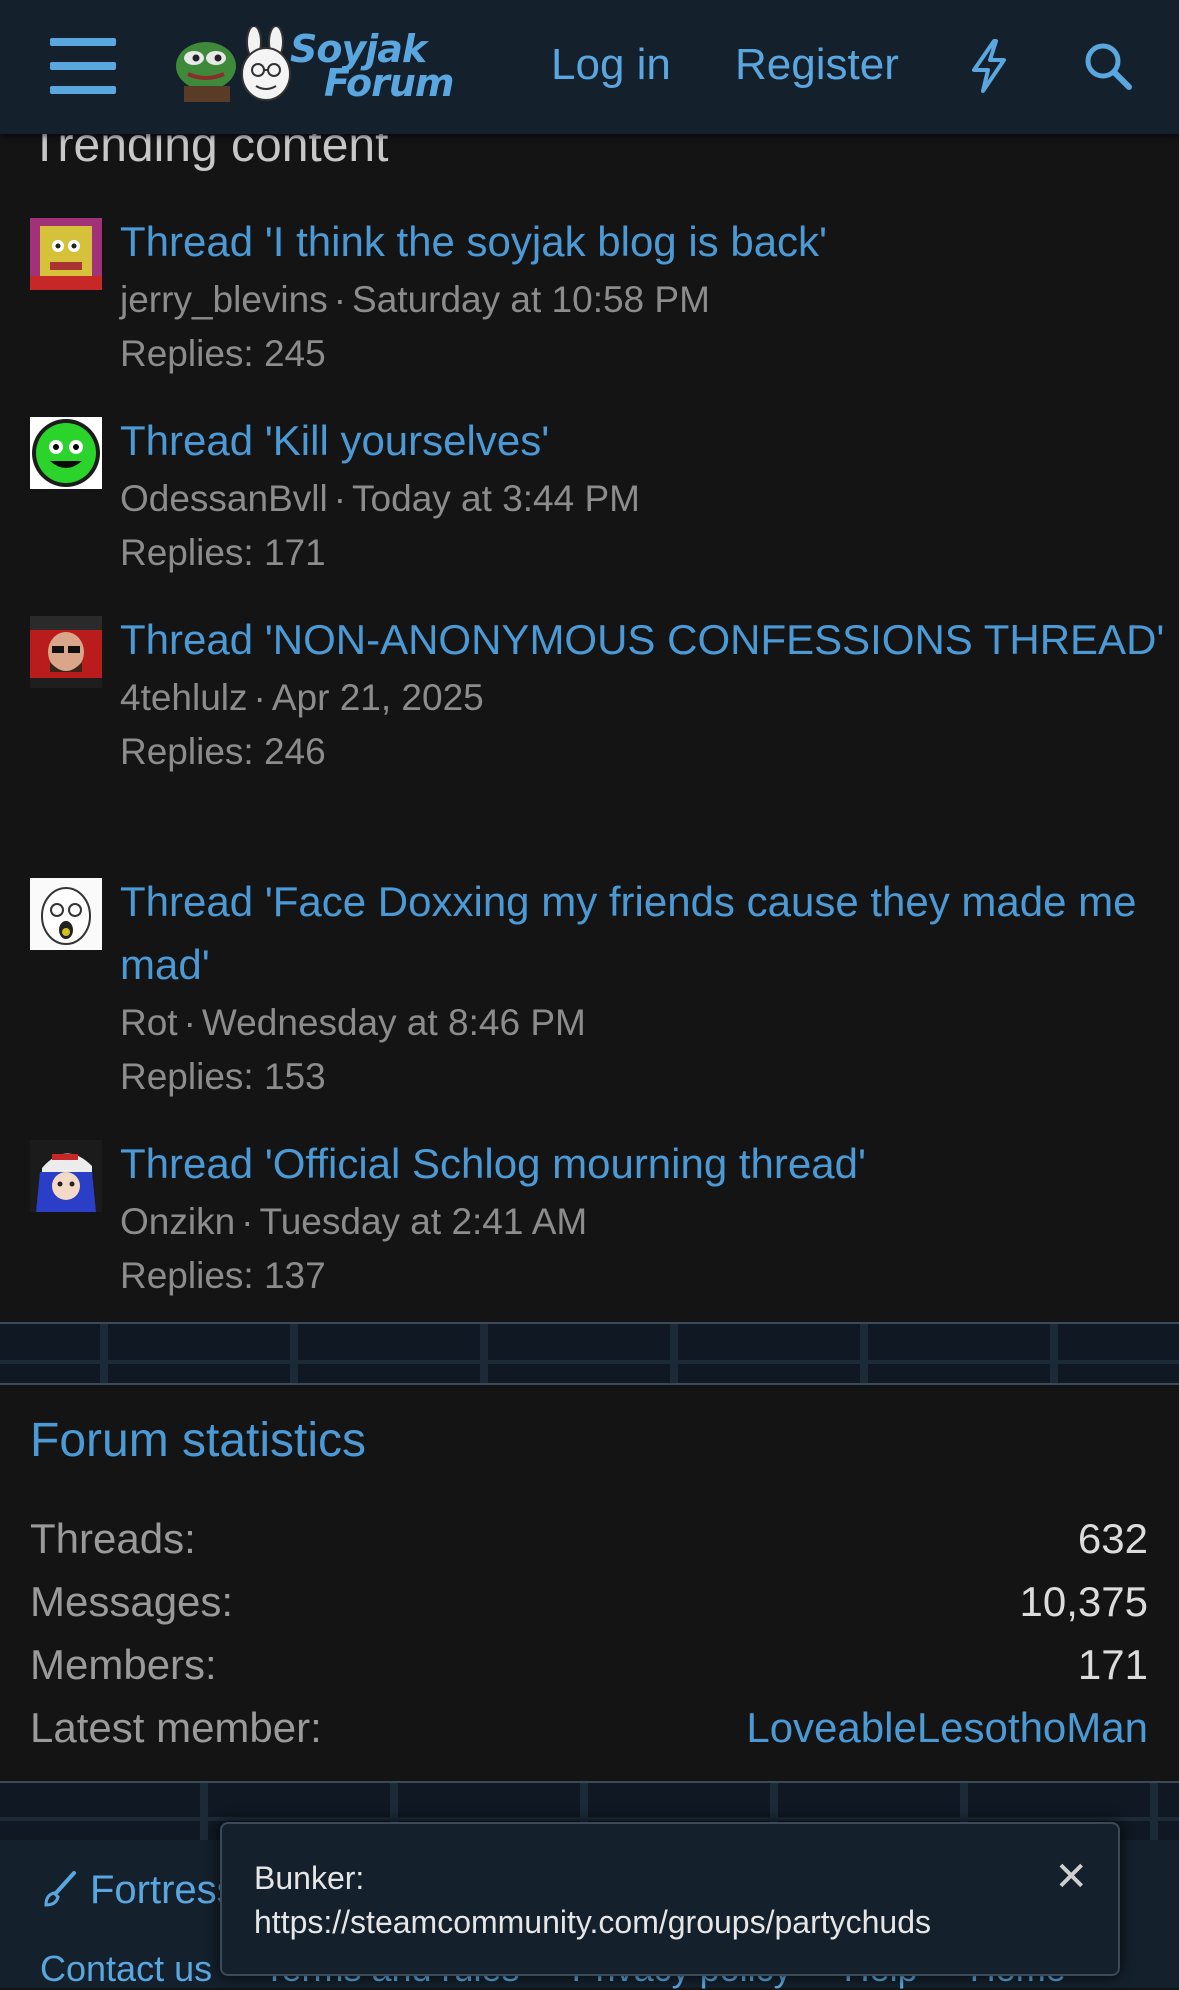 This screenshot has height=1990, width=1179. I want to click on footer-link-contact: Contact us, so click(126, 1968).